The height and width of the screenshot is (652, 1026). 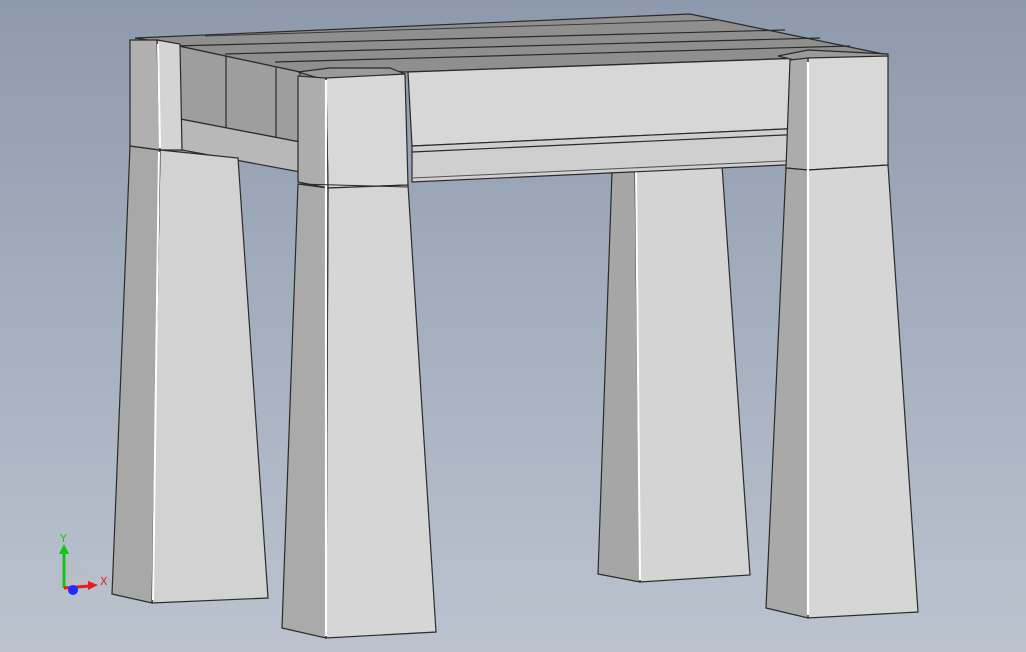 What do you see at coordinates (210, 376) in the screenshot?
I see `back-left-leg-front` at bounding box center [210, 376].